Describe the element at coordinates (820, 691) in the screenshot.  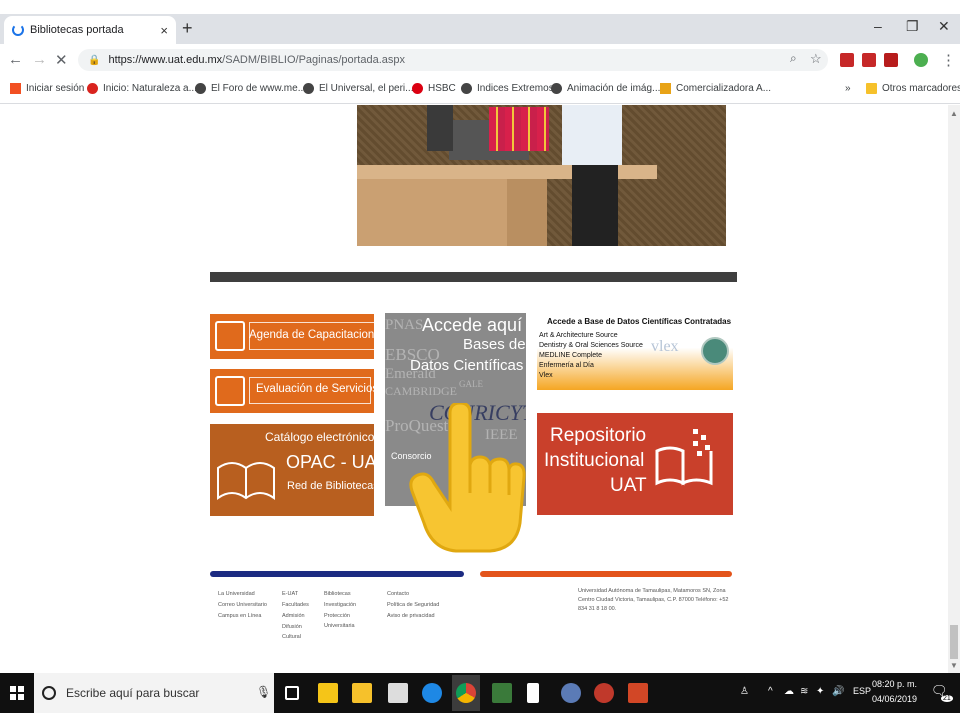
I see `dropbox-icon: ✦` at that location.